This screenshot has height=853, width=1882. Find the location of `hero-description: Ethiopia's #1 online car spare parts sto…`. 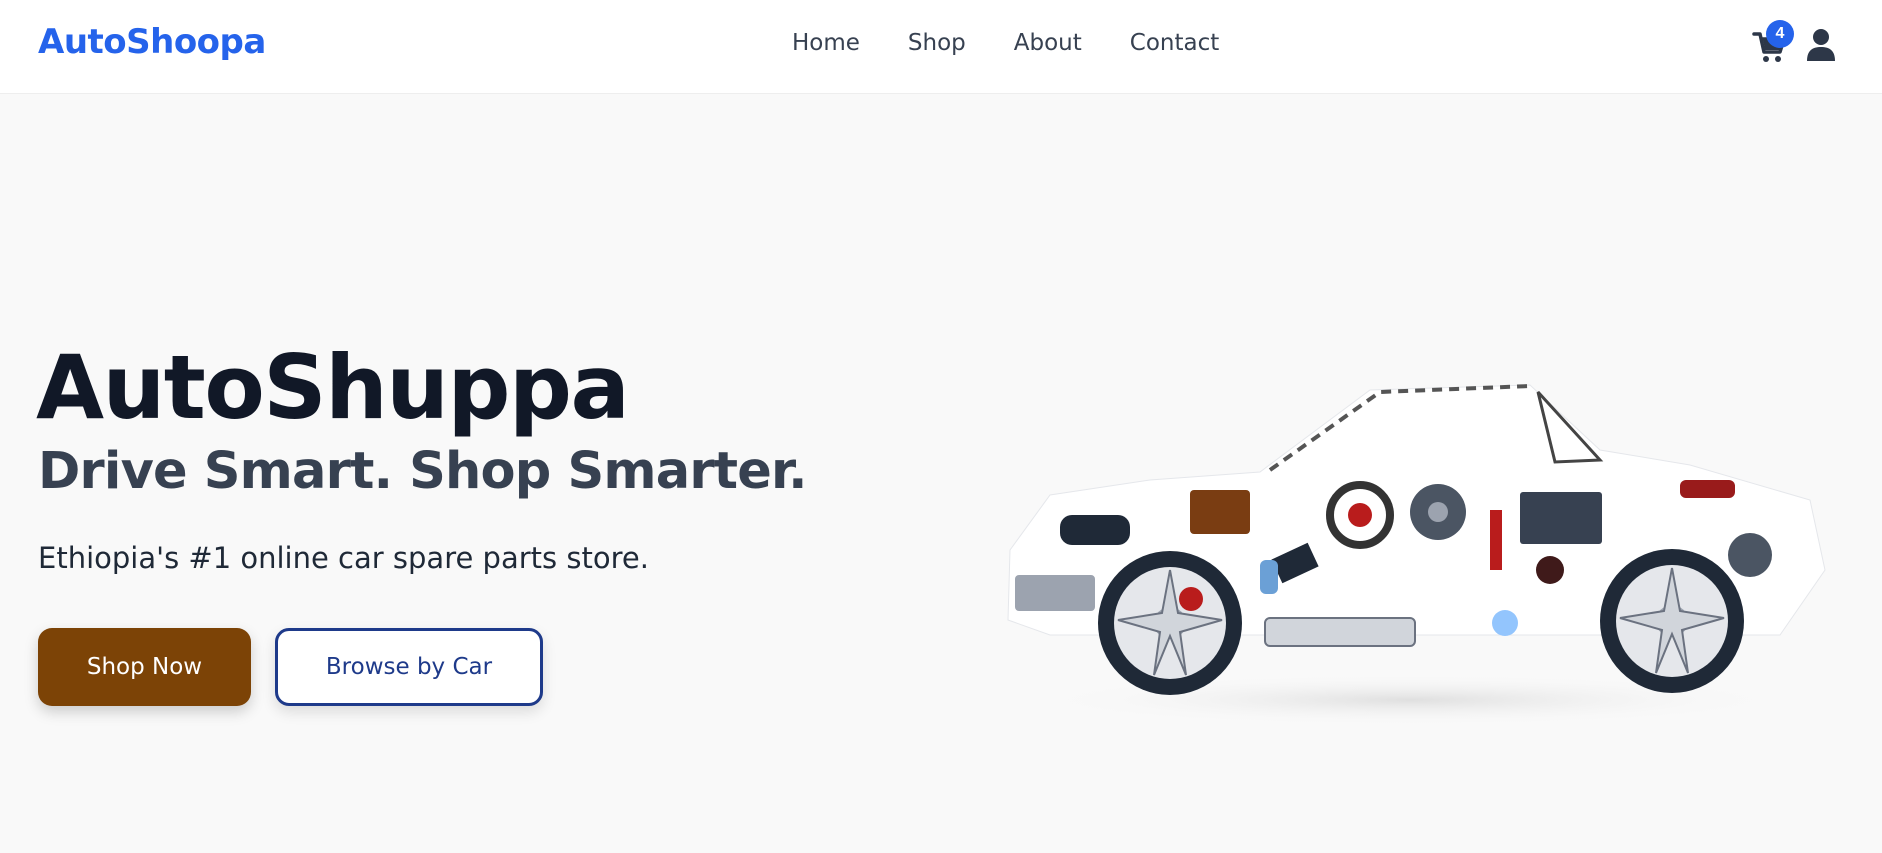

hero-description: Ethiopia's #1 online car spare parts sto… is located at coordinates (343, 558).